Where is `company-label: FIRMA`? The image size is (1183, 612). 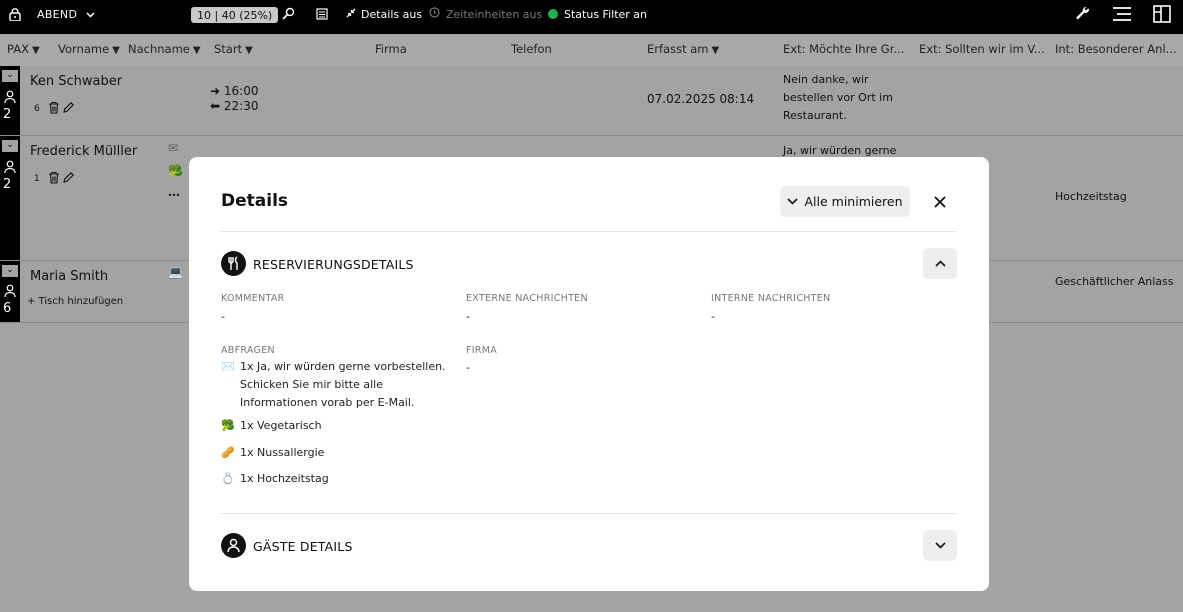
company-label: FIRMA is located at coordinates (482, 350).